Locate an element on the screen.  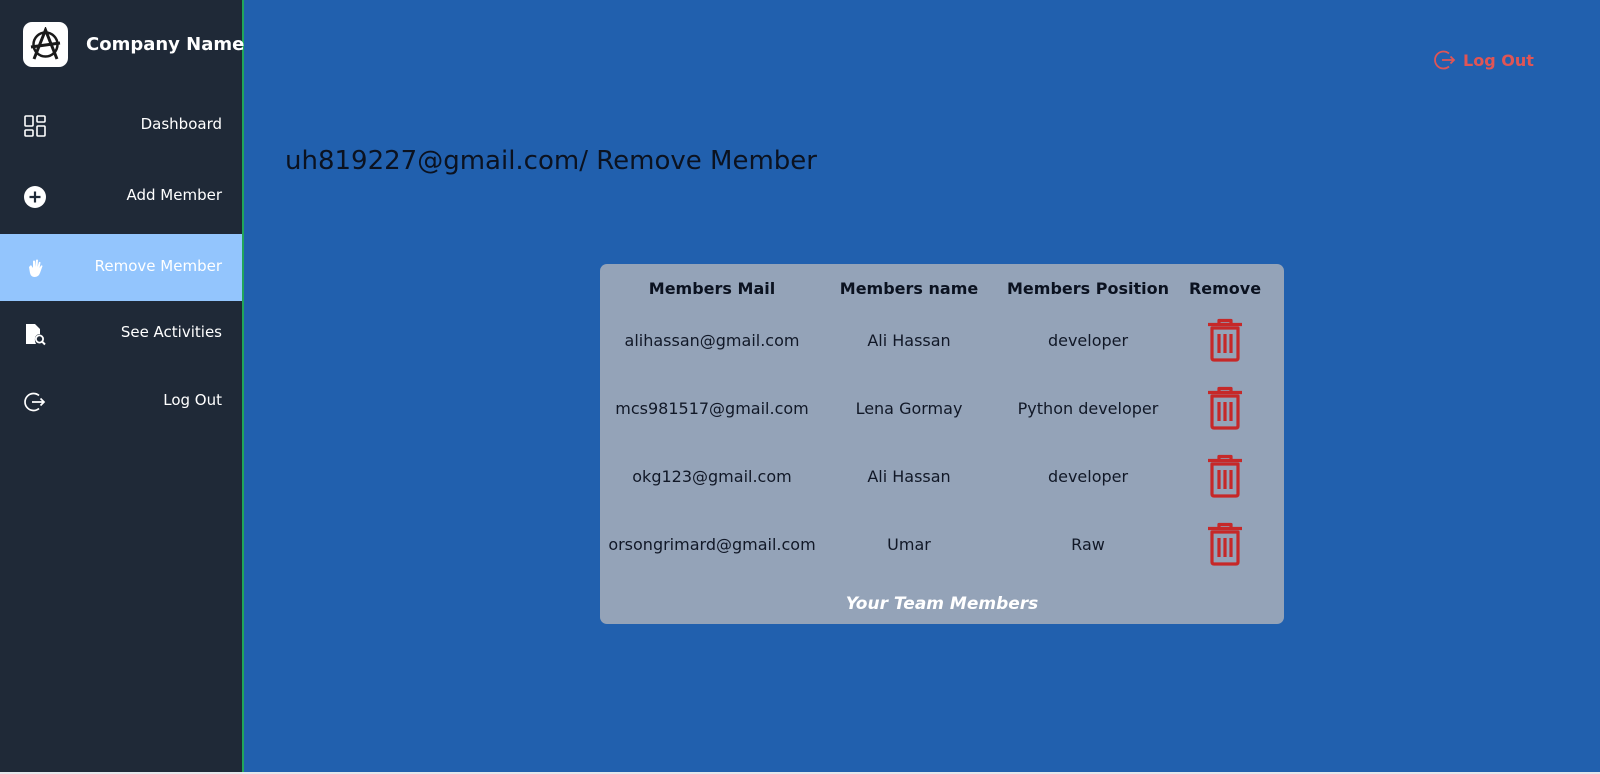
sidebar-item-dashboard: Dashboard is located at coordinates (121, 125).